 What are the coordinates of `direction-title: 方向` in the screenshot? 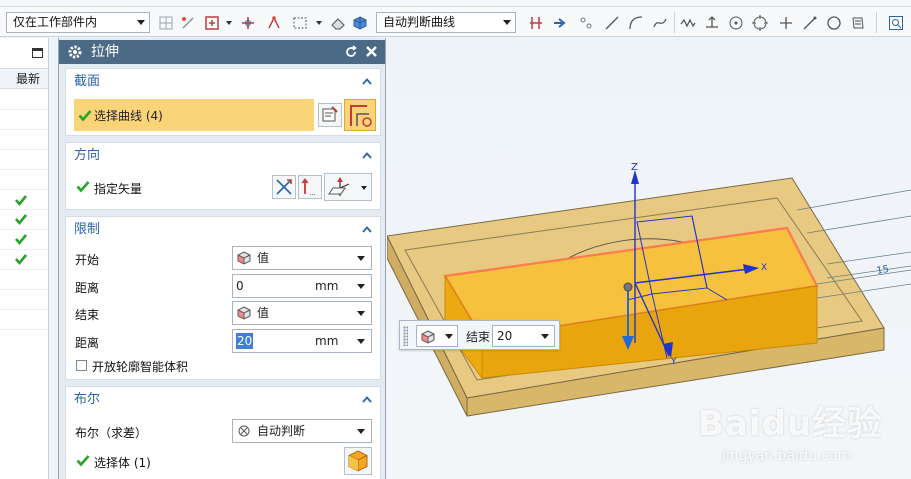 It's located at (87, 155).